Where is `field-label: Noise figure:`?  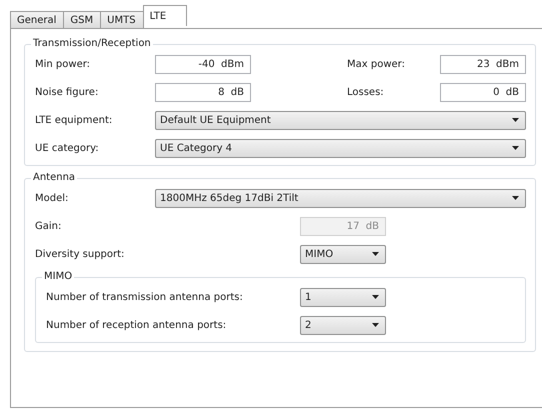
field-label: Noise figure: is located at coordinates (67, 92).